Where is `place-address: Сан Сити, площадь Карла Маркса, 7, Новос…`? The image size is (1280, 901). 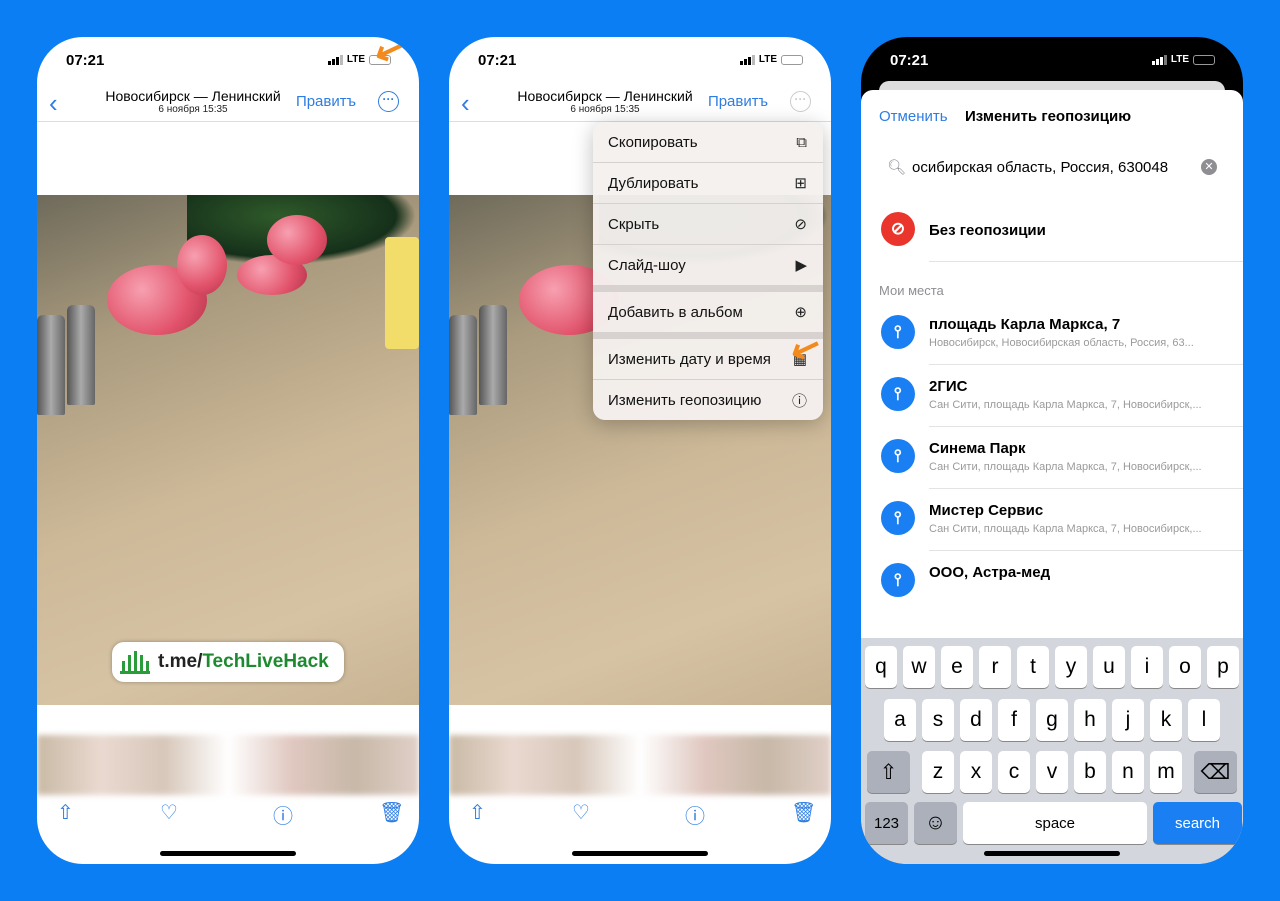
place-address: Сан Сити, площадь Карла Маркса, 7, Новос… is located at coordinates (1065, 467).